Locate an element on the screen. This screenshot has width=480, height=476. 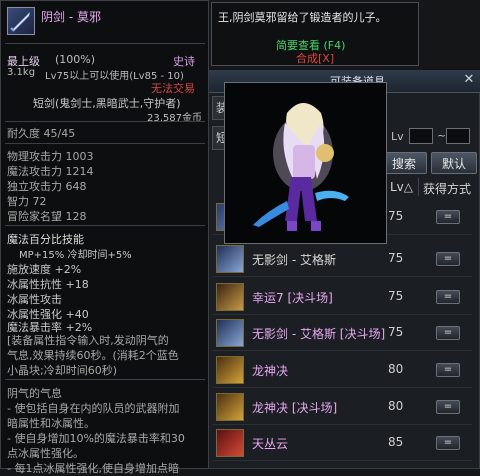
list-item: 无影剑 - 艾格斯 [决斗场] 75 = is located at coordinates (342, 333).